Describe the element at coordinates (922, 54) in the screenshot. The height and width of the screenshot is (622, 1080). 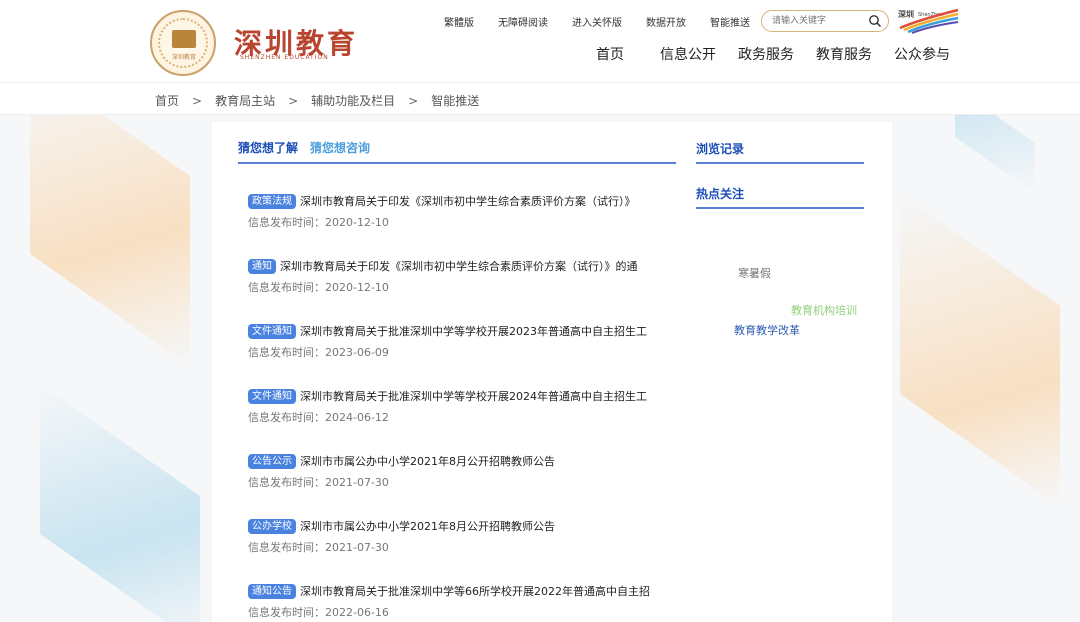
I see `nav-public-participation: 公众参与` at that location.